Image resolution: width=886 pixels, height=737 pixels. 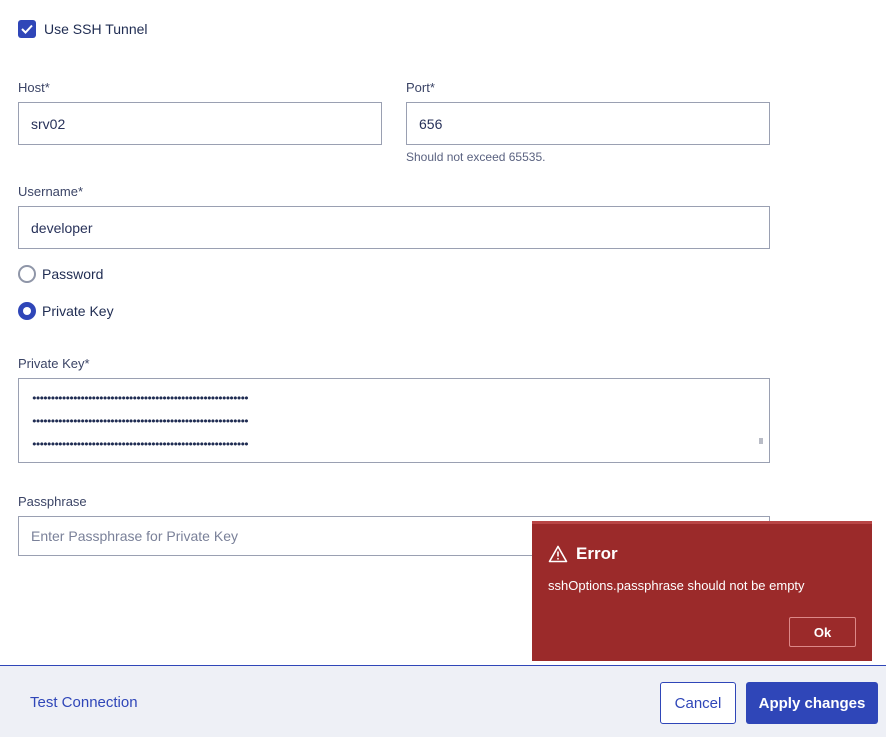 I want to click on username-input: developer, so click(x=394, y=227).